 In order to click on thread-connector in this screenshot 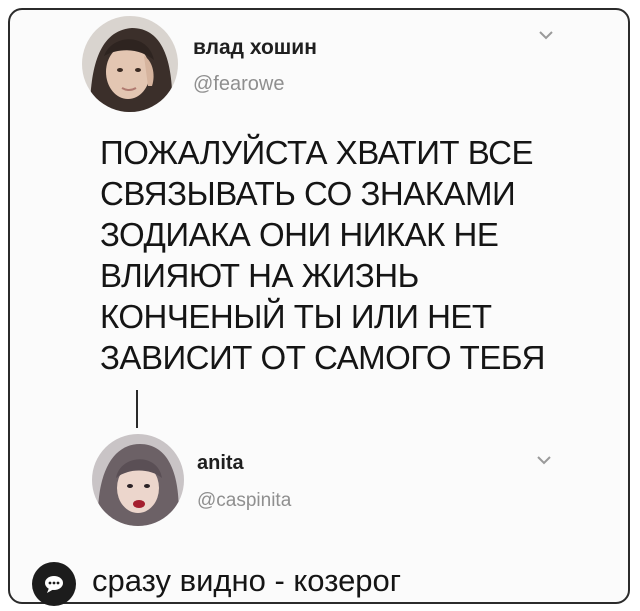, I will do `click(137, 409)`.